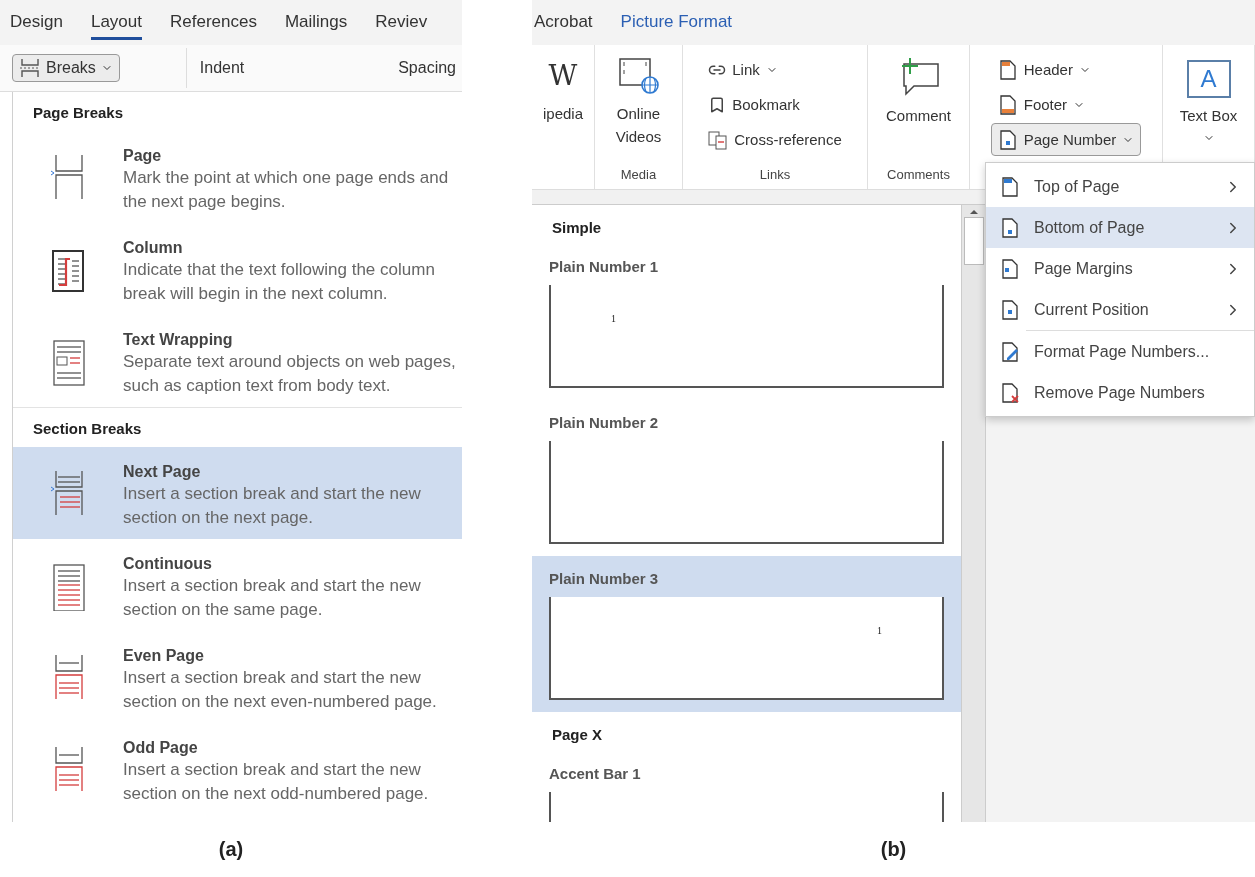 Image resolution: width=1255 pixels, height=877 pixels. What do you see at coordinates (604, 579) in the screenshot?
I see `gallery-item-label: Plain Number 3` at bounding box center [604, 579].